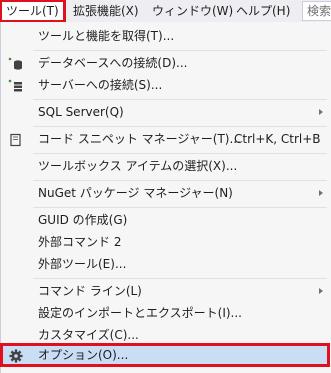 This screenshot has height=373, width=331. What do you see at coordinates (106, 11) in the screenshot?
I see `menu-extensions: 拡張機能(X)` at bounding box center [106, 11].